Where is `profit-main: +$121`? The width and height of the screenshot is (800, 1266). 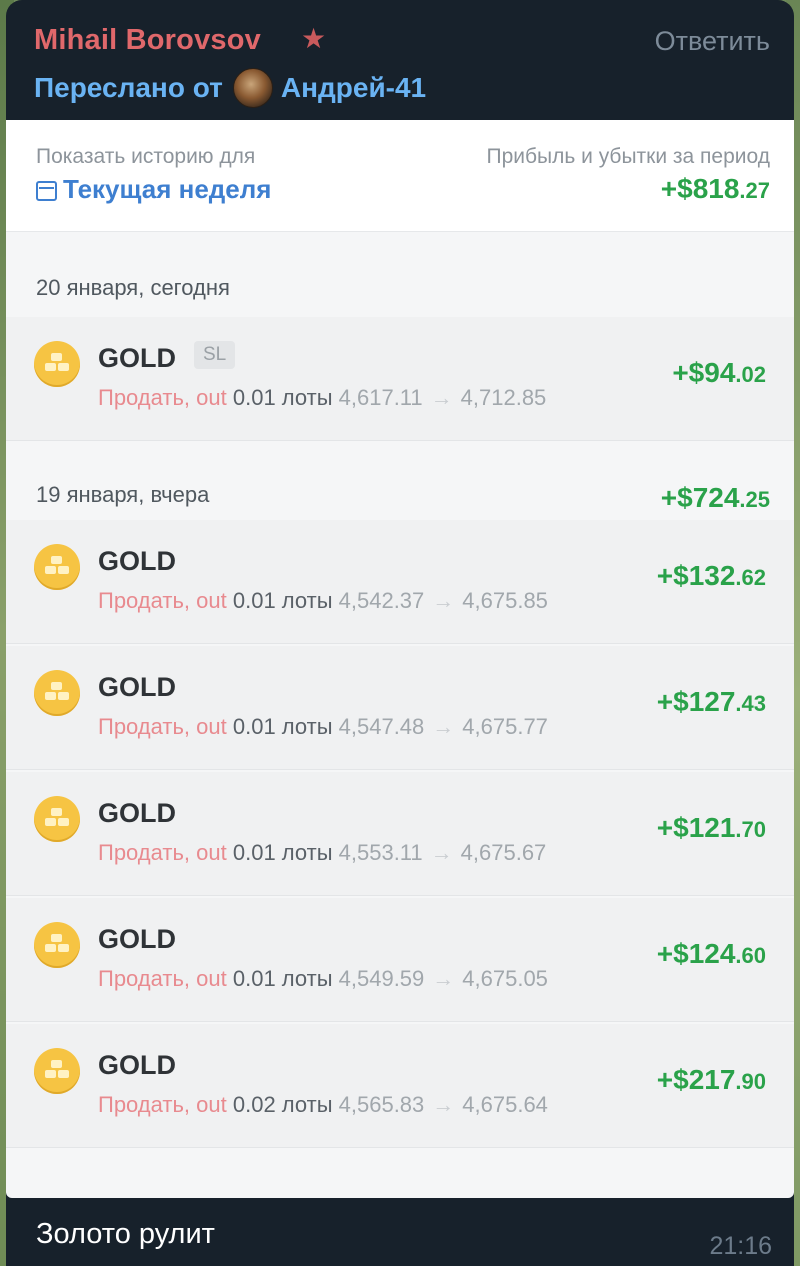
profit-main: +$121 is located at coordinates (696, 827).